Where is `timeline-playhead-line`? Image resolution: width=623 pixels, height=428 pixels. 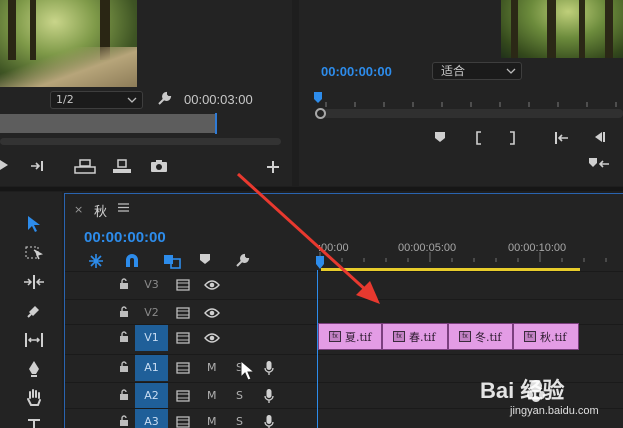
timeline-playhead-line is located at coordinates (317, 349).